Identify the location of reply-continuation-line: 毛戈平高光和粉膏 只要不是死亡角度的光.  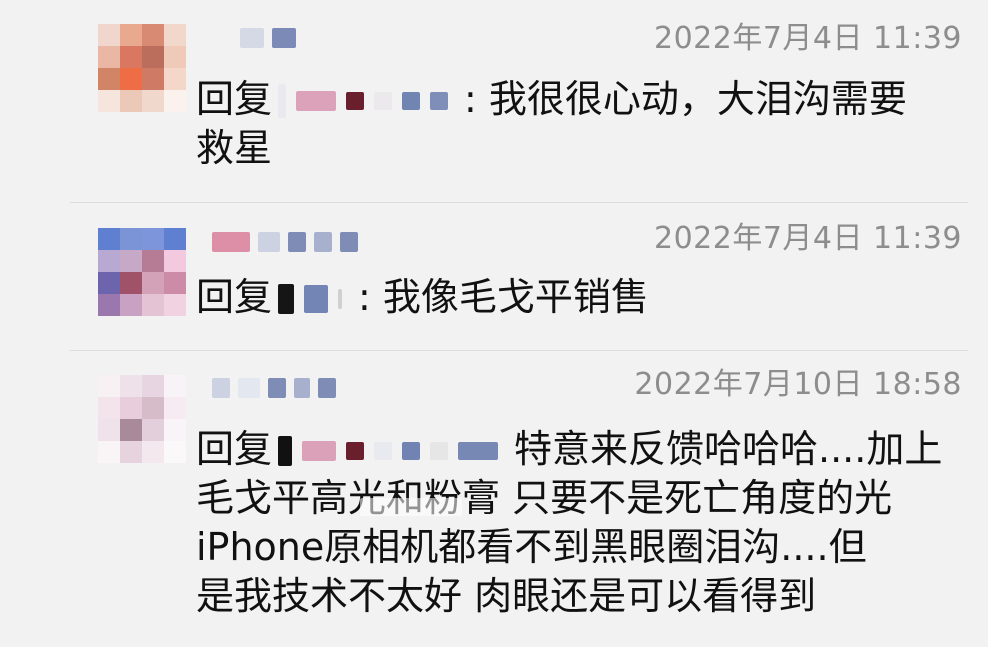
(544, 498).